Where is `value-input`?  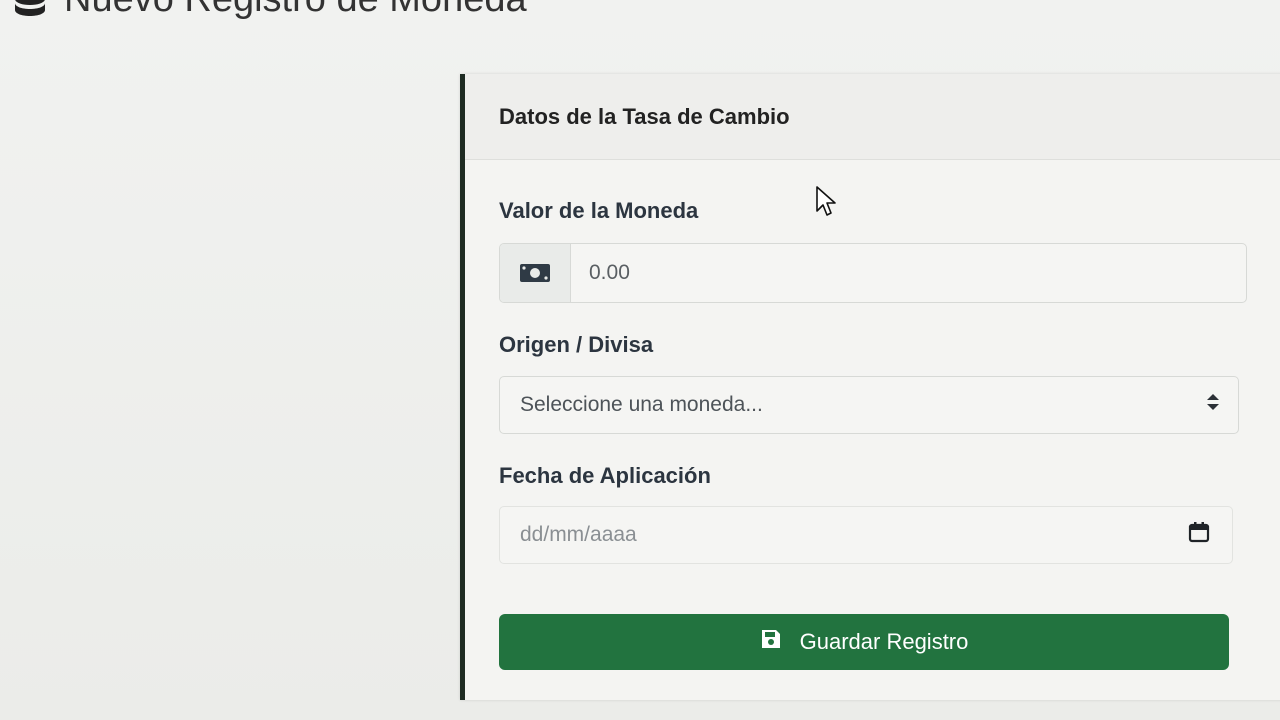
value-input is located at coordinates (908, 273).